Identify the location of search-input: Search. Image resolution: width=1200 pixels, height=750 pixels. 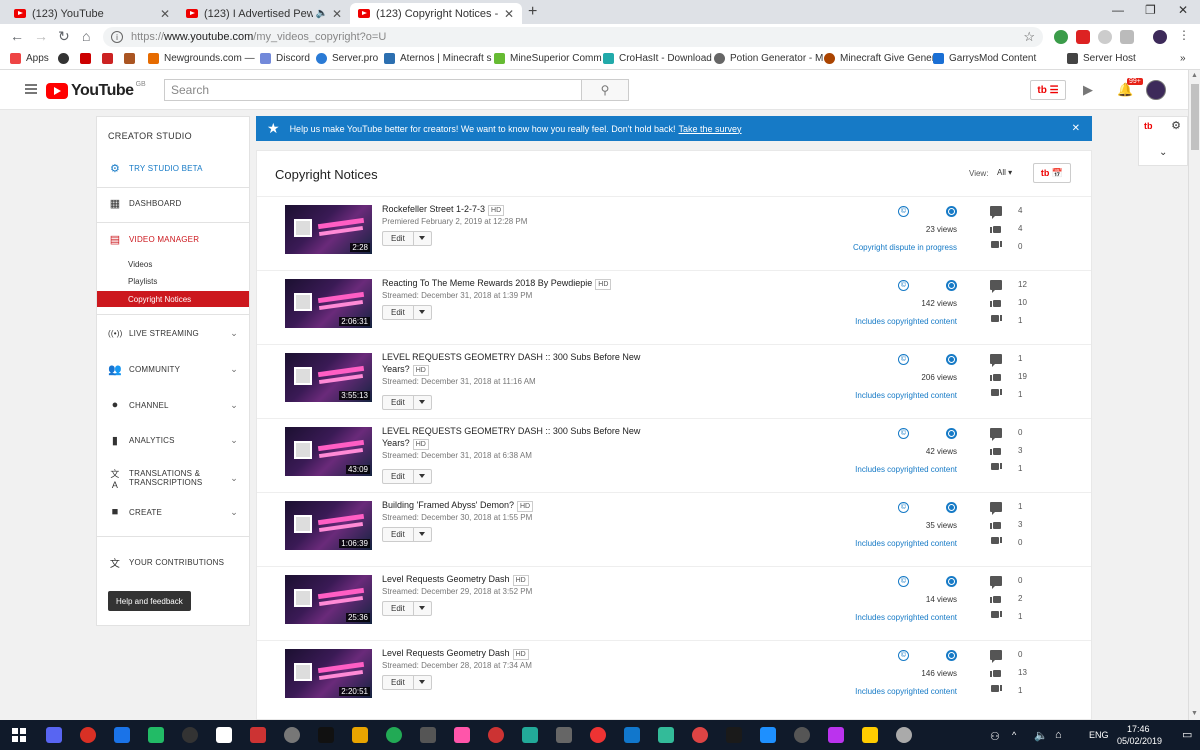
(373, 90).